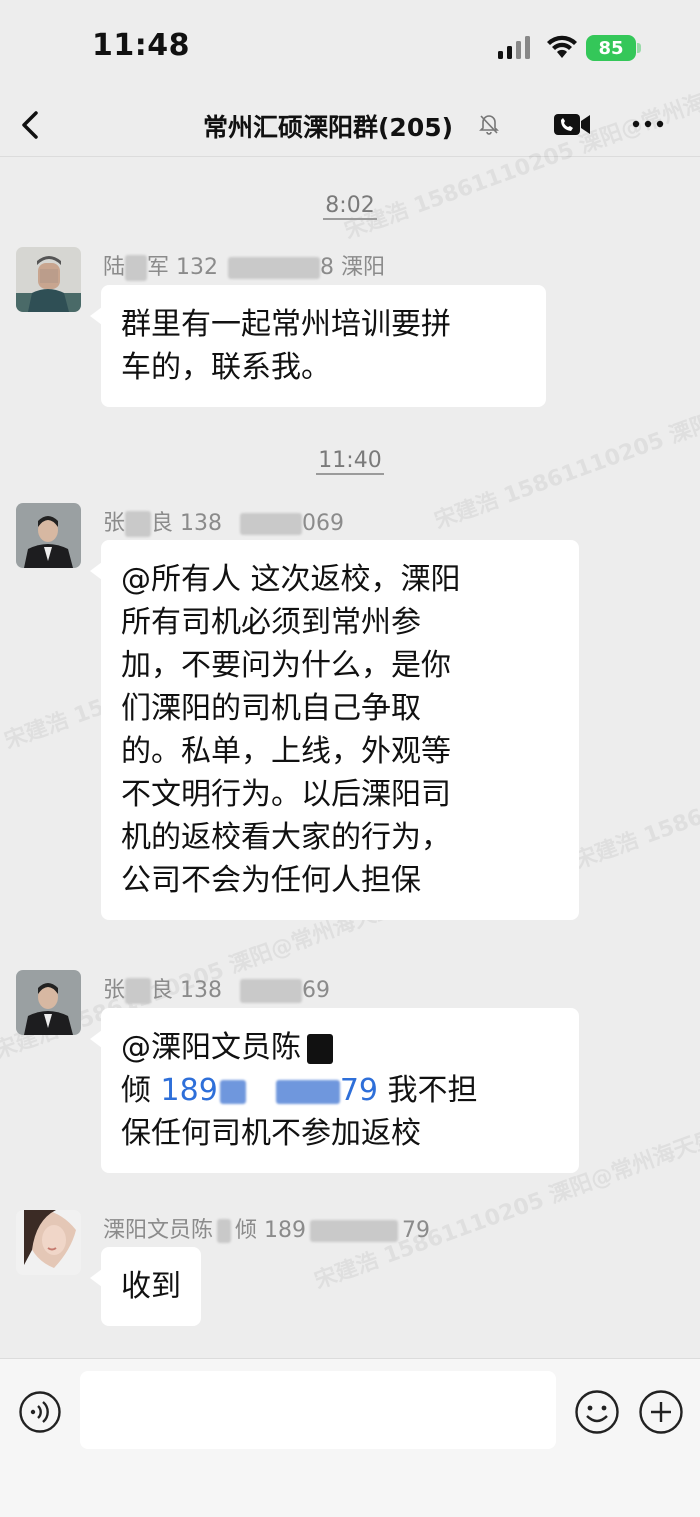 The height and width of the screenshot is (1517, 700). I want to click on sender-name: 陆军 132 8 溧阳, so click(244, 268).